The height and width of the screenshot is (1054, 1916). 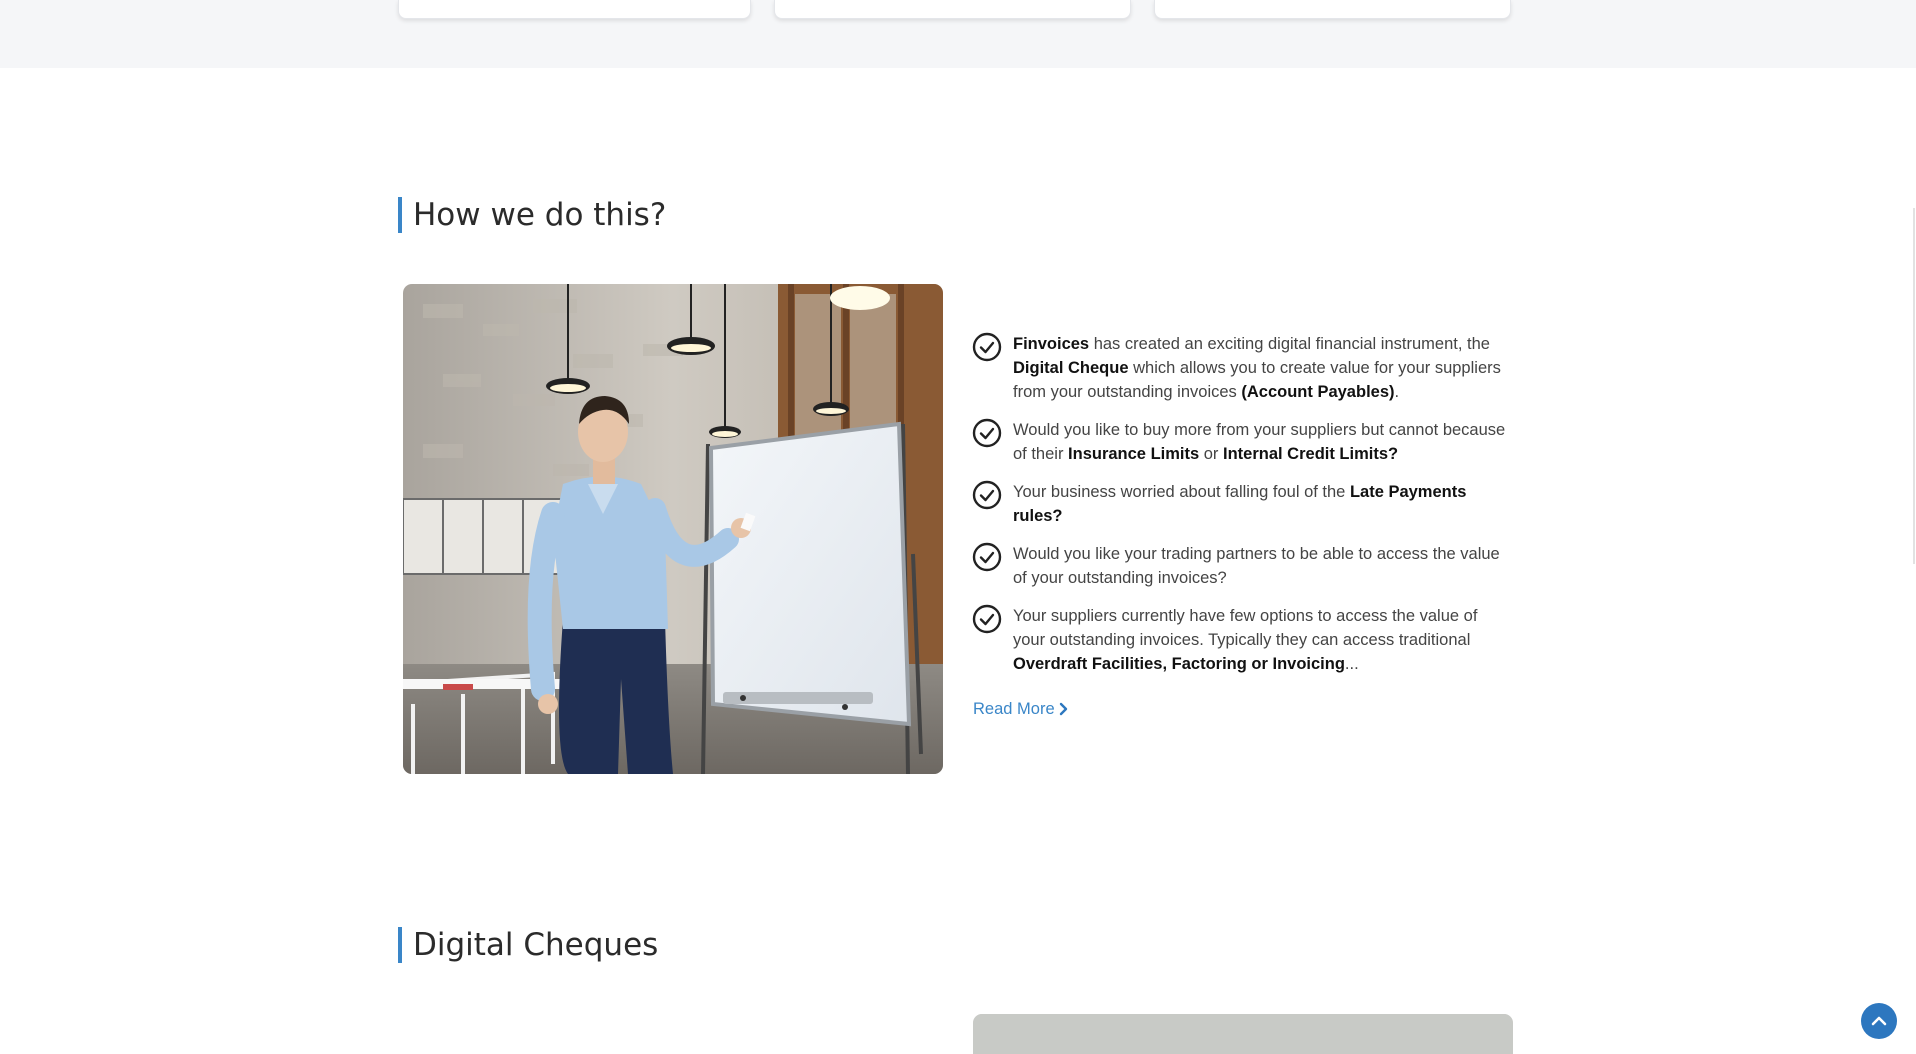 What do you see at coordinates (1914, 386) in the screenshot?
I see `scrollbar` at bounding box center [1914, 386].